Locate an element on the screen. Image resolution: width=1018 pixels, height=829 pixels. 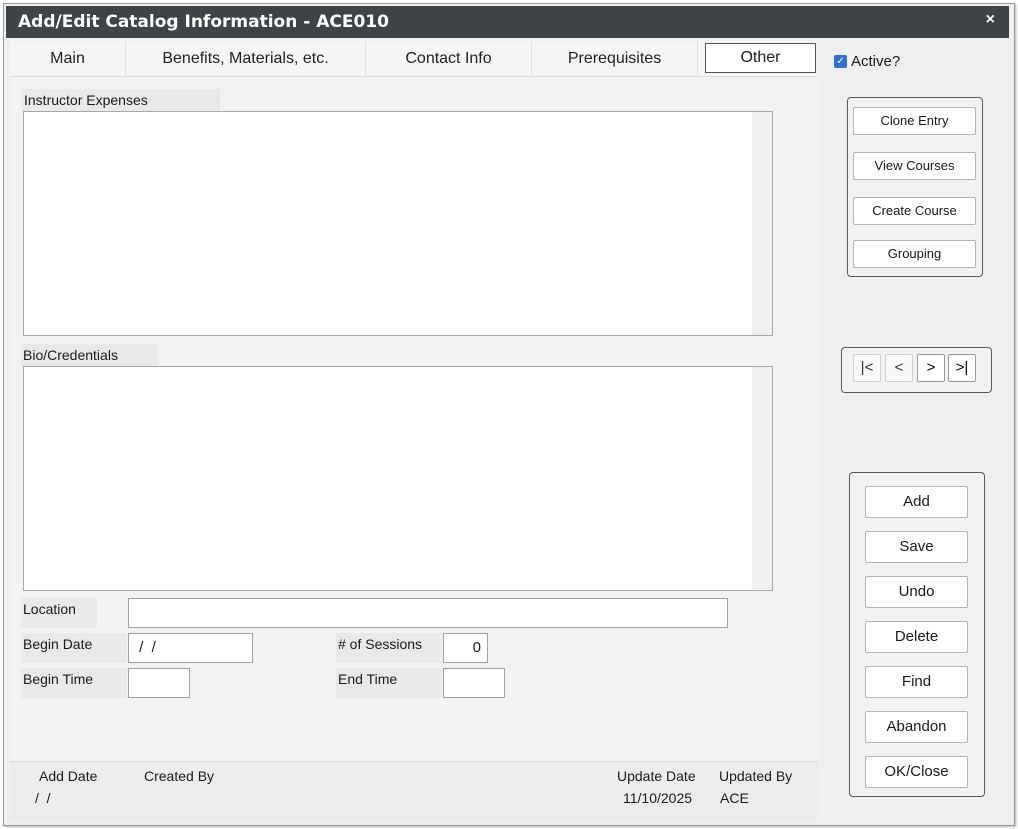
updated-by-value: ACE is located at coordinates (734, 798).